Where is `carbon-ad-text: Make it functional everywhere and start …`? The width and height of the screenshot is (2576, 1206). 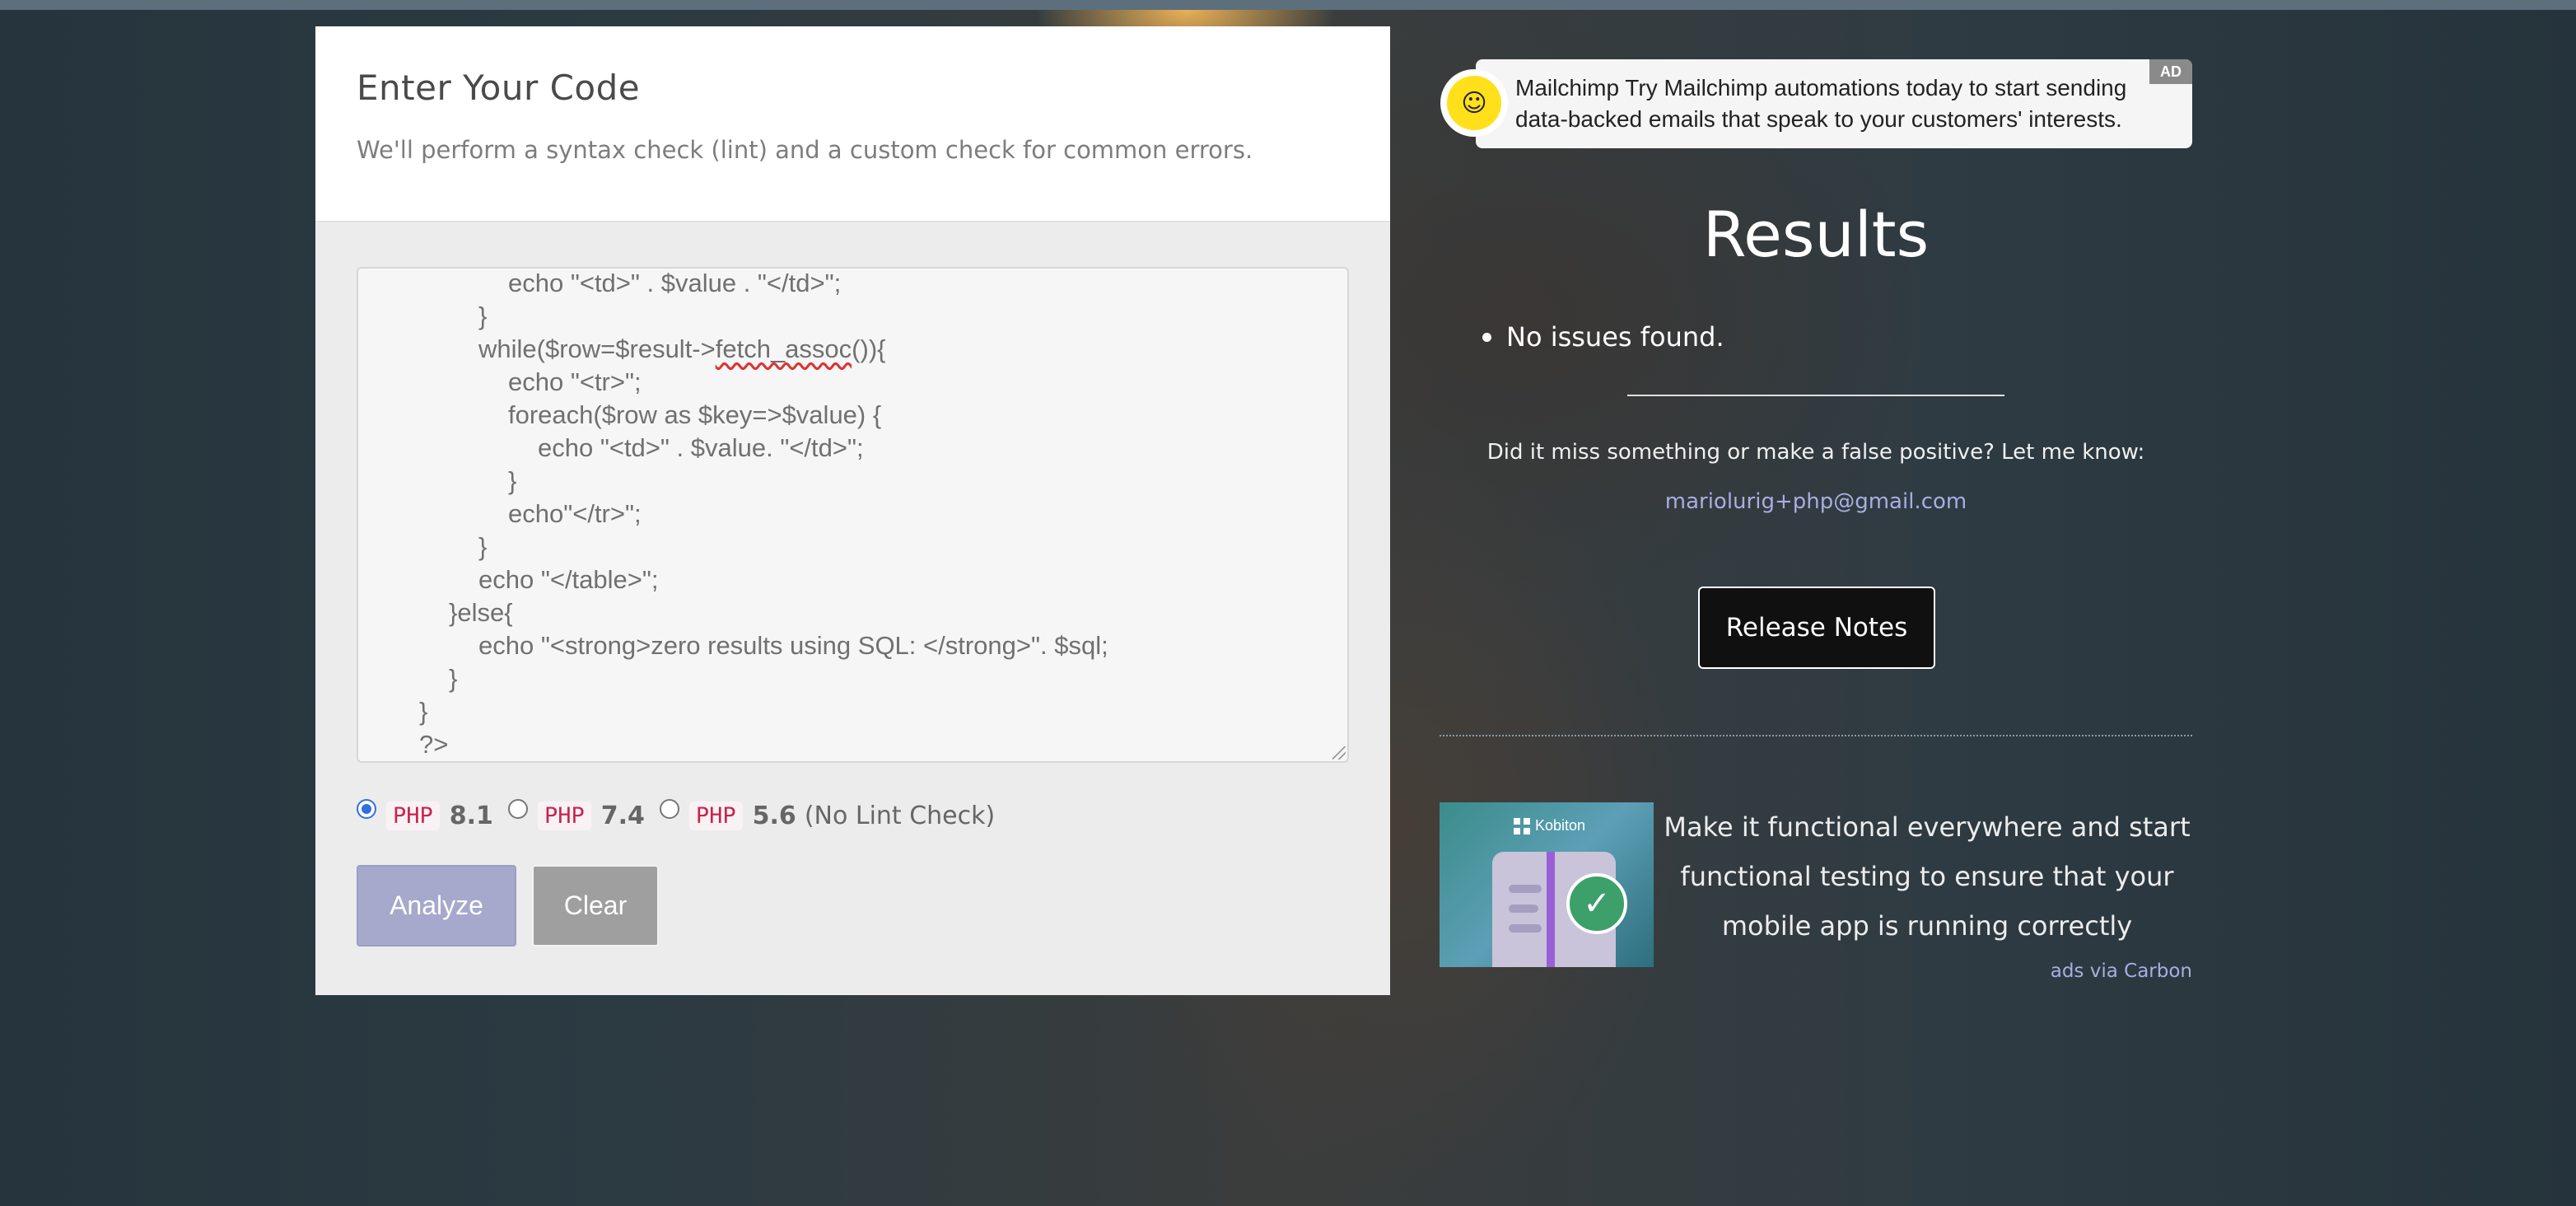
carbon-ad-text: Make it functional everywhere and start … is located at coordinates (1927, 876).